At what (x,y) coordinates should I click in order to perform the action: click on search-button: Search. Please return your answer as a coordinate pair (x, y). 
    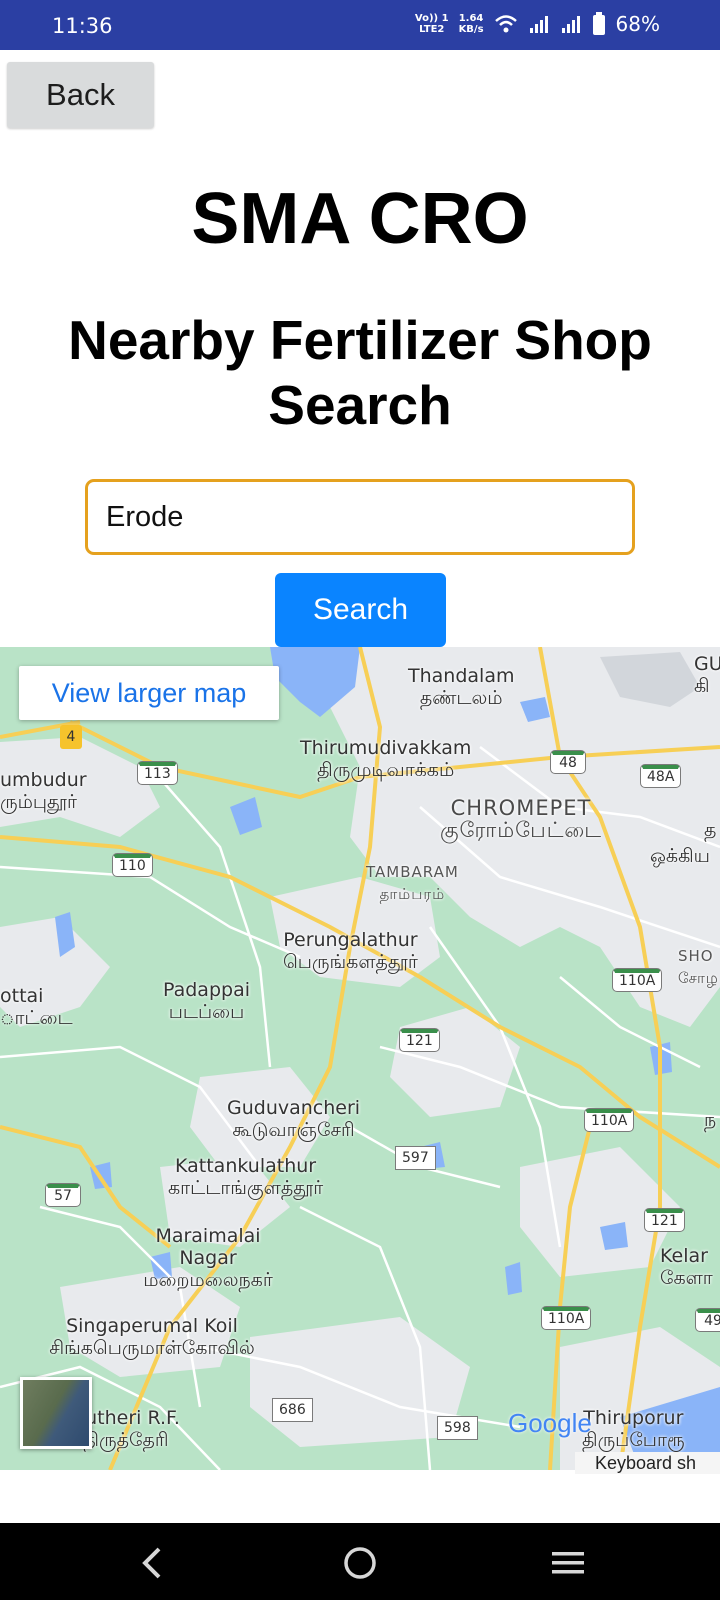
    Looking at the image, I should click on (360, 610).